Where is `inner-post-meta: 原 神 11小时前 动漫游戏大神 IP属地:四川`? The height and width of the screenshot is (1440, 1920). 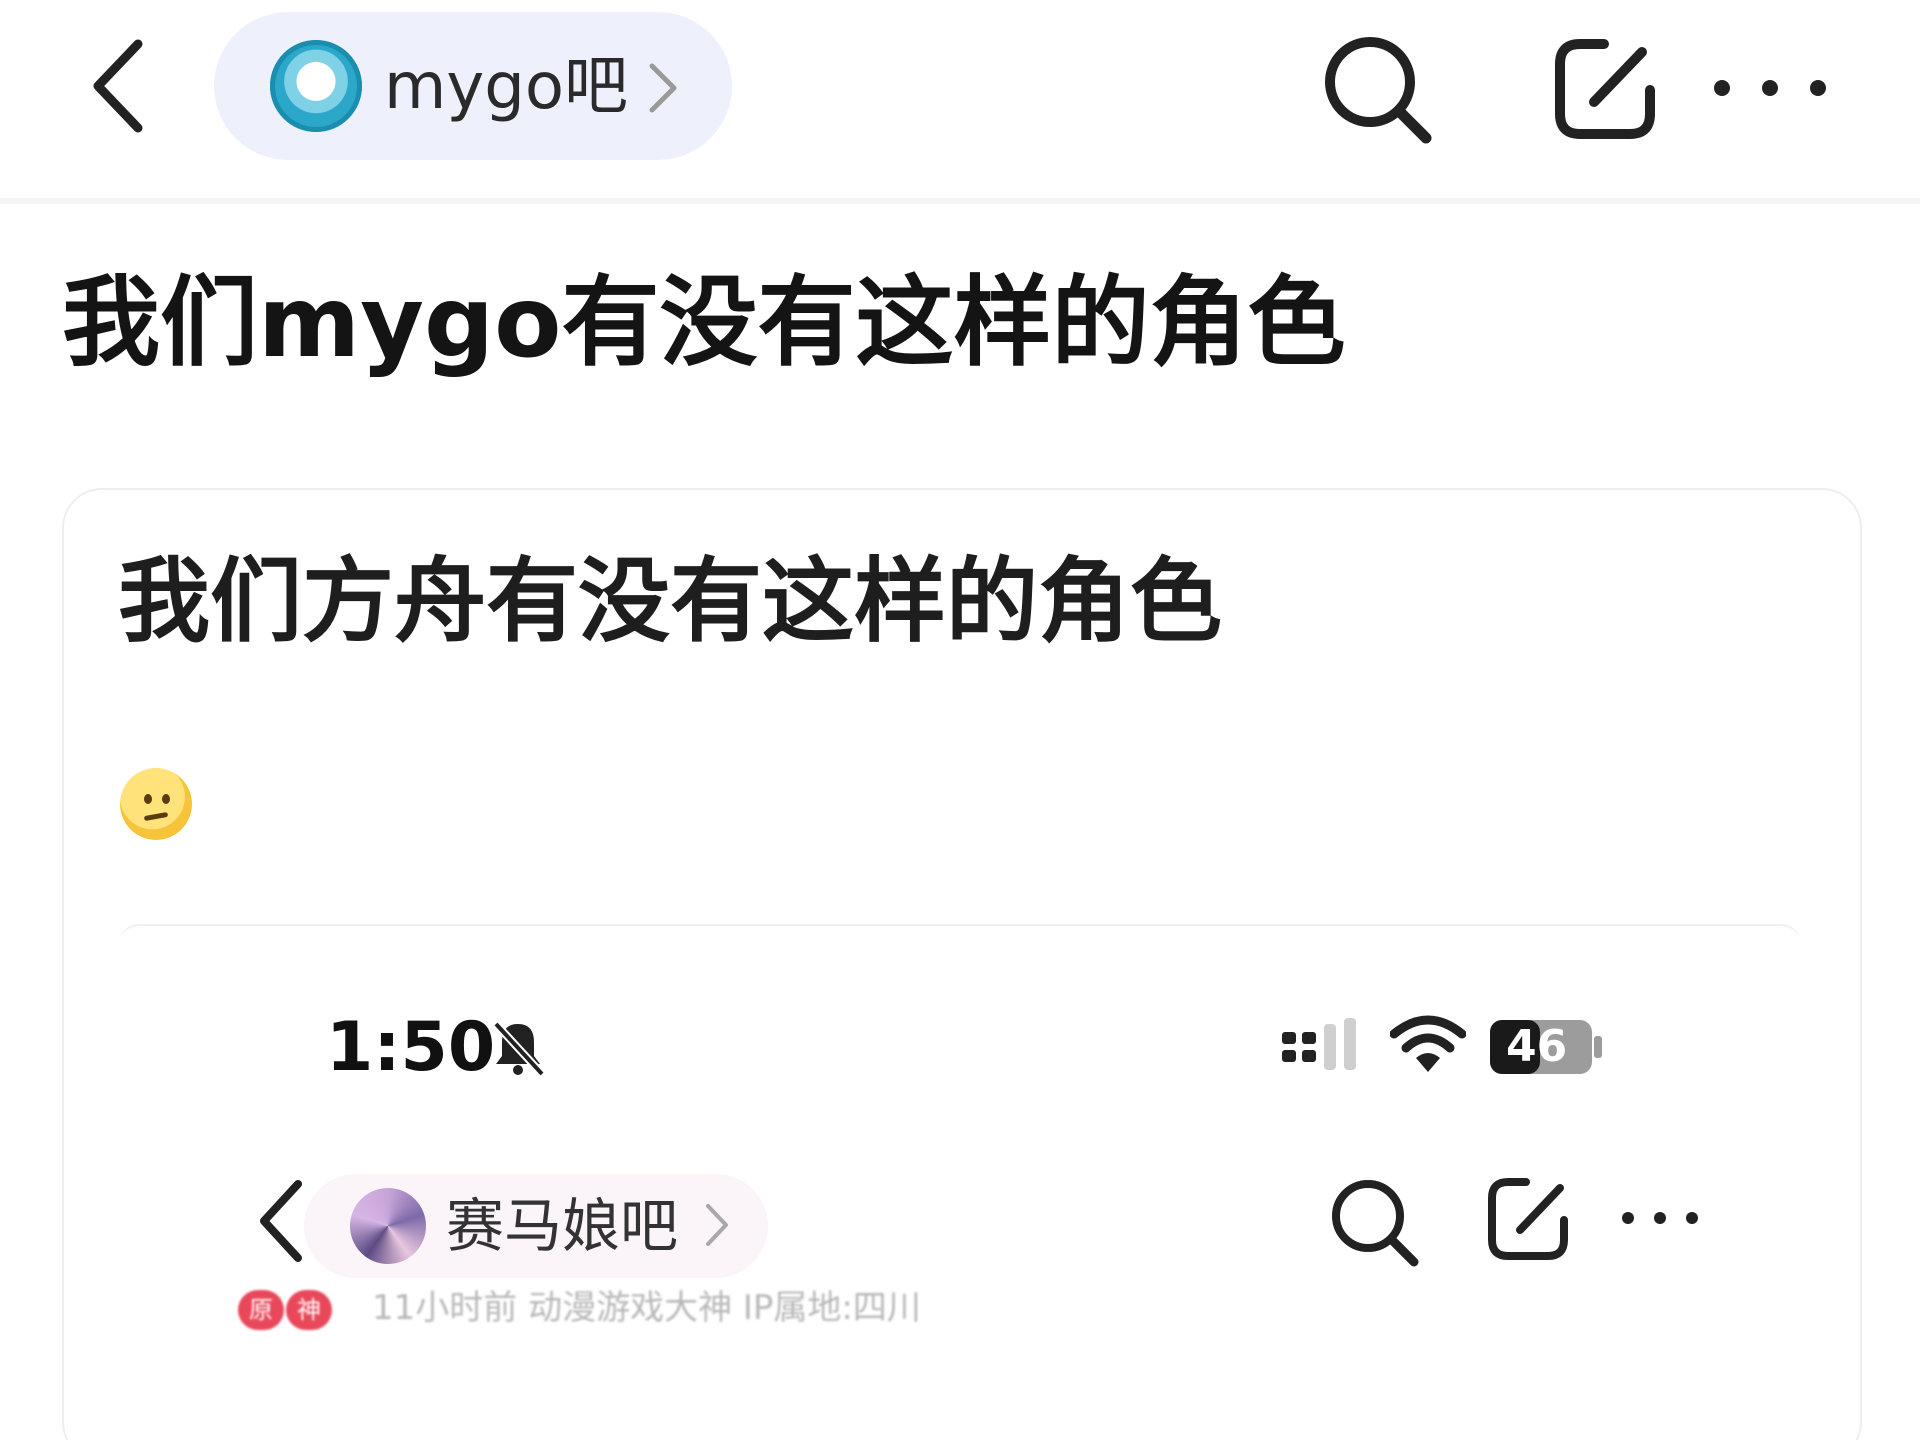 inner-post-meta: 原 神 11小时前 动漫游戏大神 IP属地:四川 is located at coordinates (954, 1312).